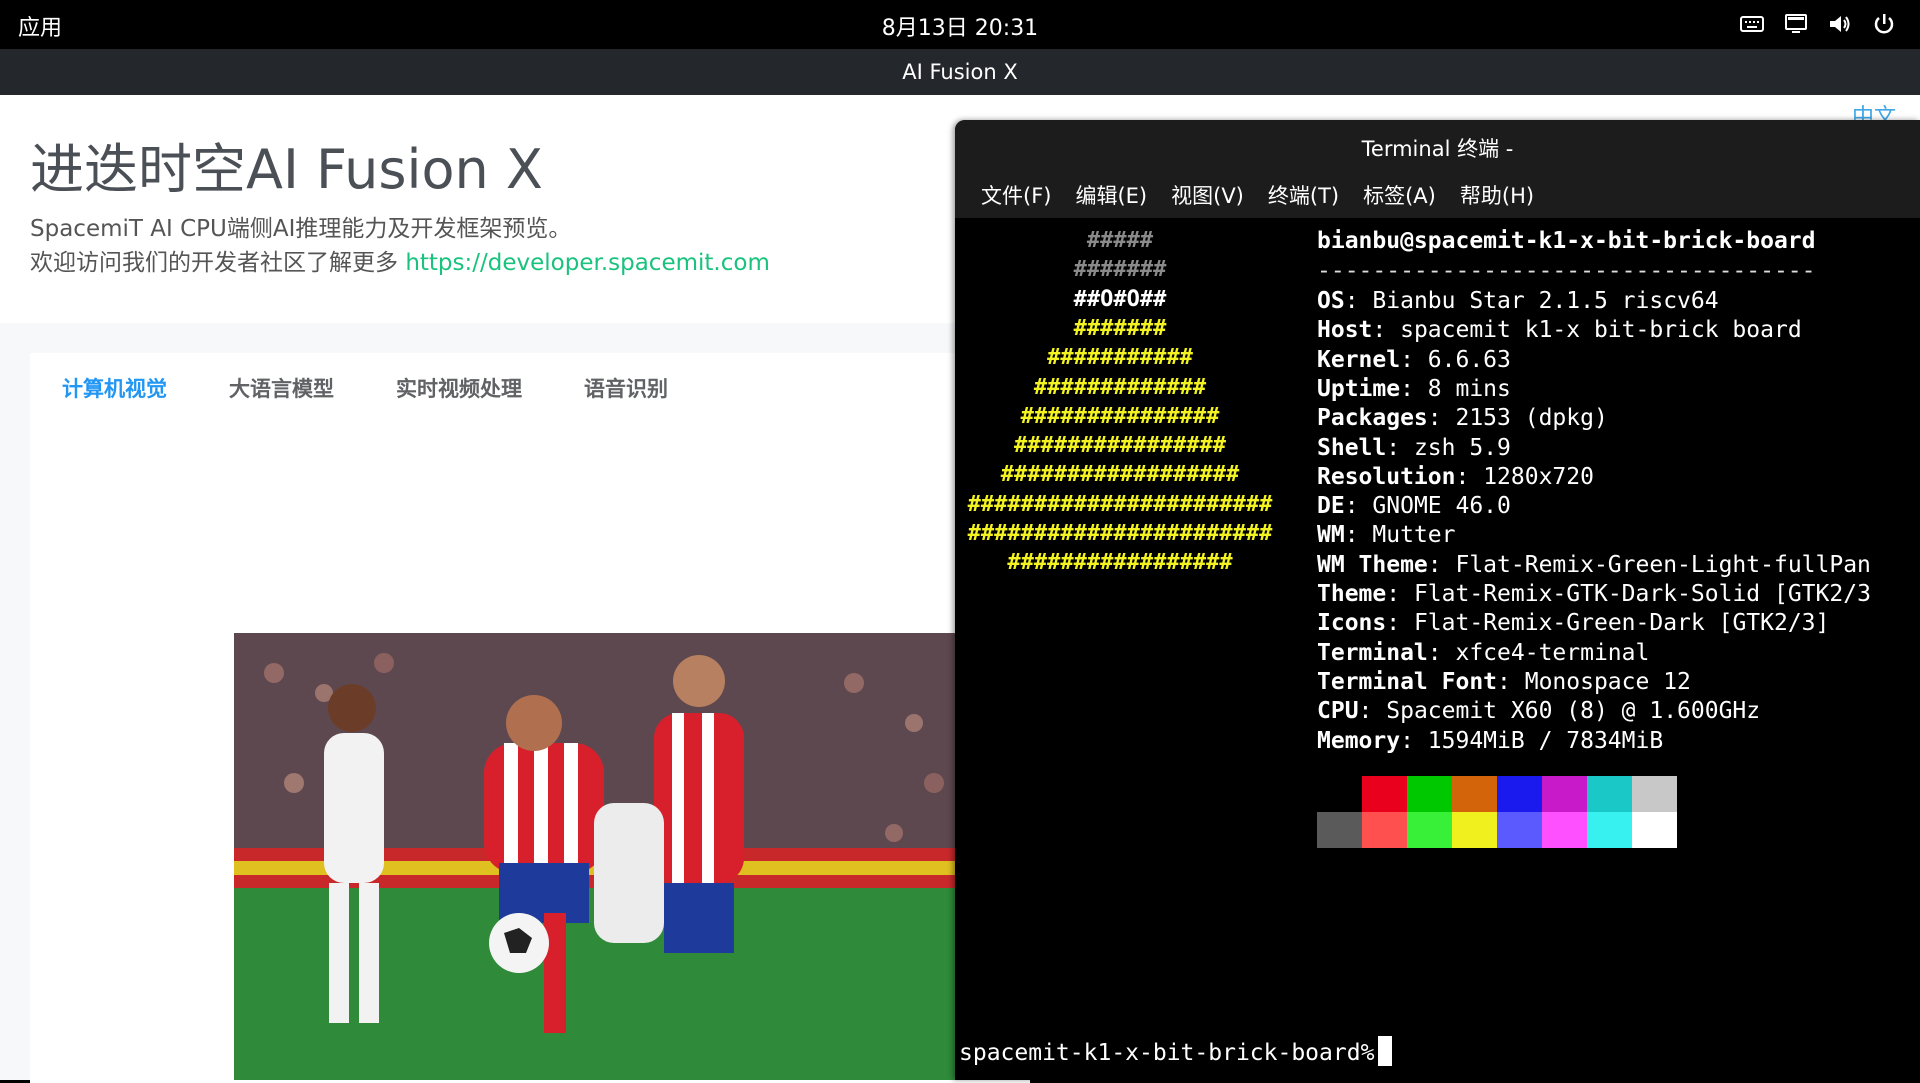 The height and width of the screenshot is (1083, 1920). What do you see at coordinates (281, 389) in the screenshot?
I see `tab-llm: 大语言模型` at bounding box center [281, 389].